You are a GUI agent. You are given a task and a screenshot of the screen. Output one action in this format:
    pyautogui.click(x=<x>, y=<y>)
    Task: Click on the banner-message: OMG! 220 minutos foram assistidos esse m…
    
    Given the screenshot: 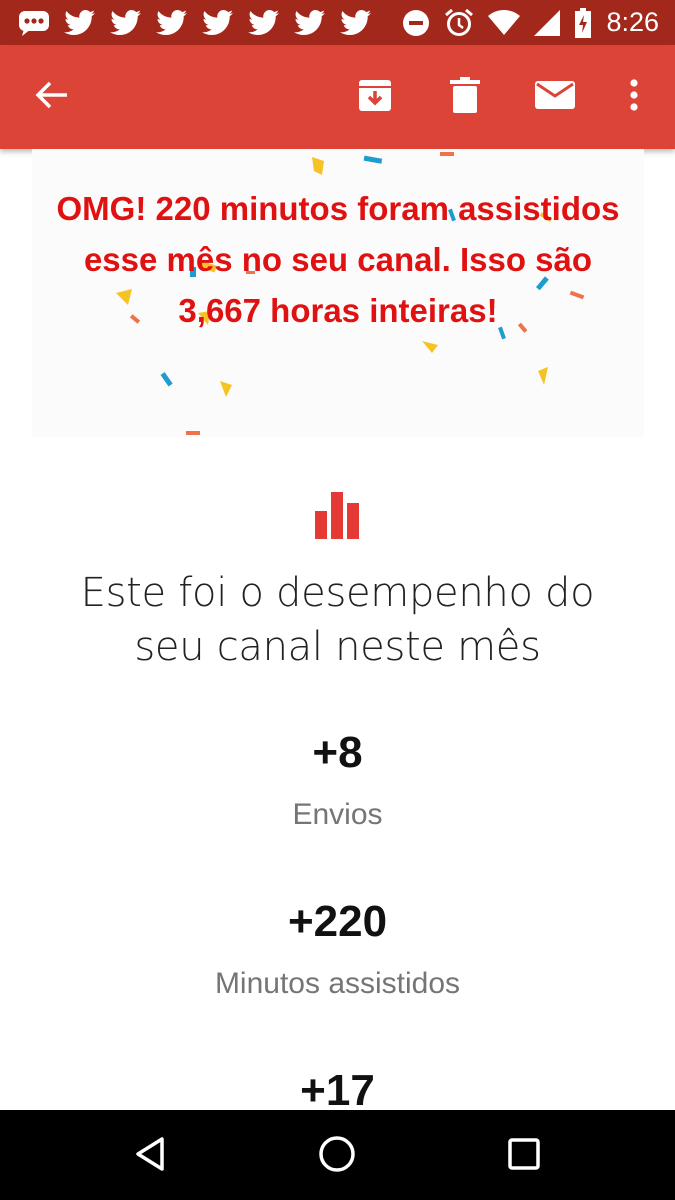 What is the action you would take?
    pyautogui.click(x=338, y=259)
    